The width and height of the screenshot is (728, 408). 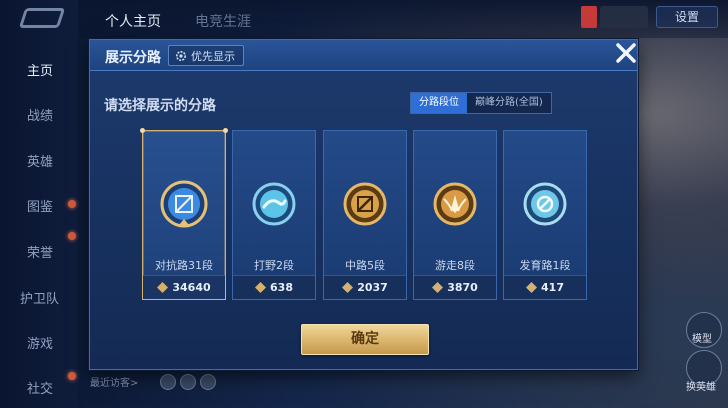 I want to click on lane-score-row: 2037, so click(x=365, y=287).